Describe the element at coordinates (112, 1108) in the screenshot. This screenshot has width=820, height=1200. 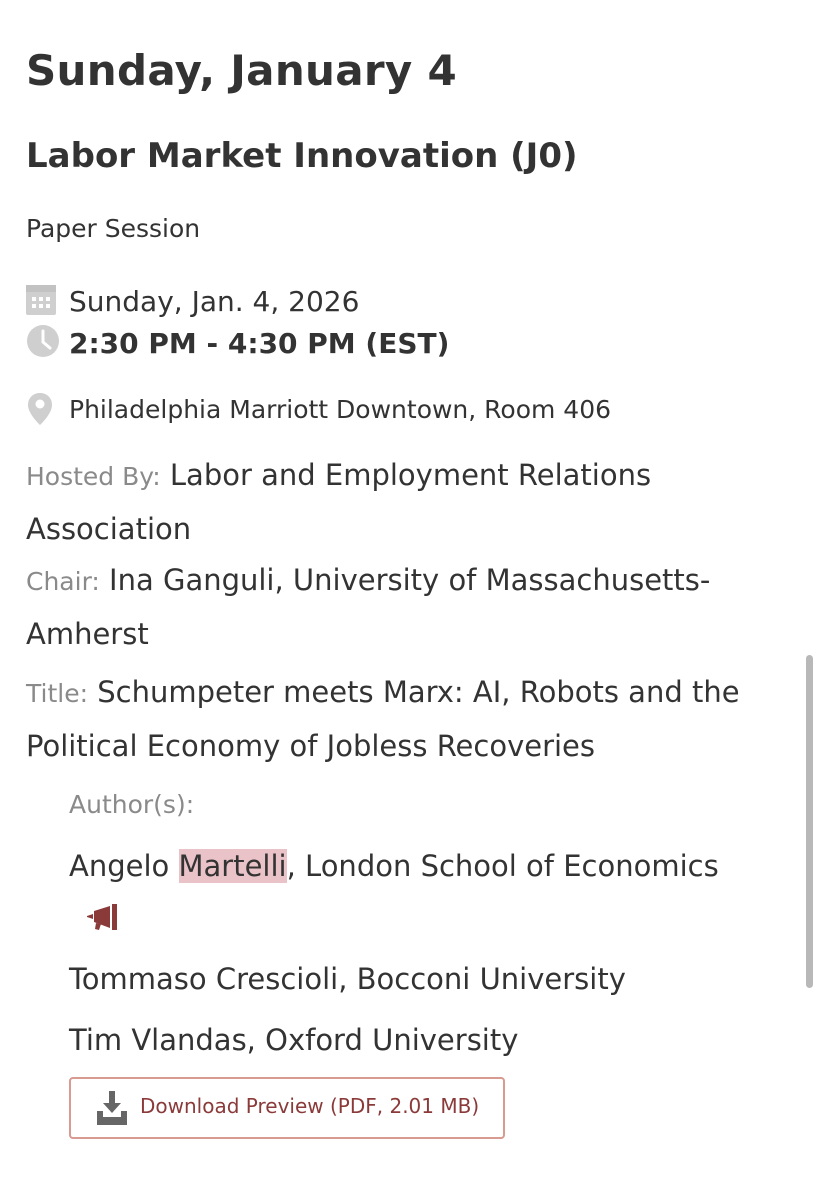
I see `download-tray-icon` at that location.